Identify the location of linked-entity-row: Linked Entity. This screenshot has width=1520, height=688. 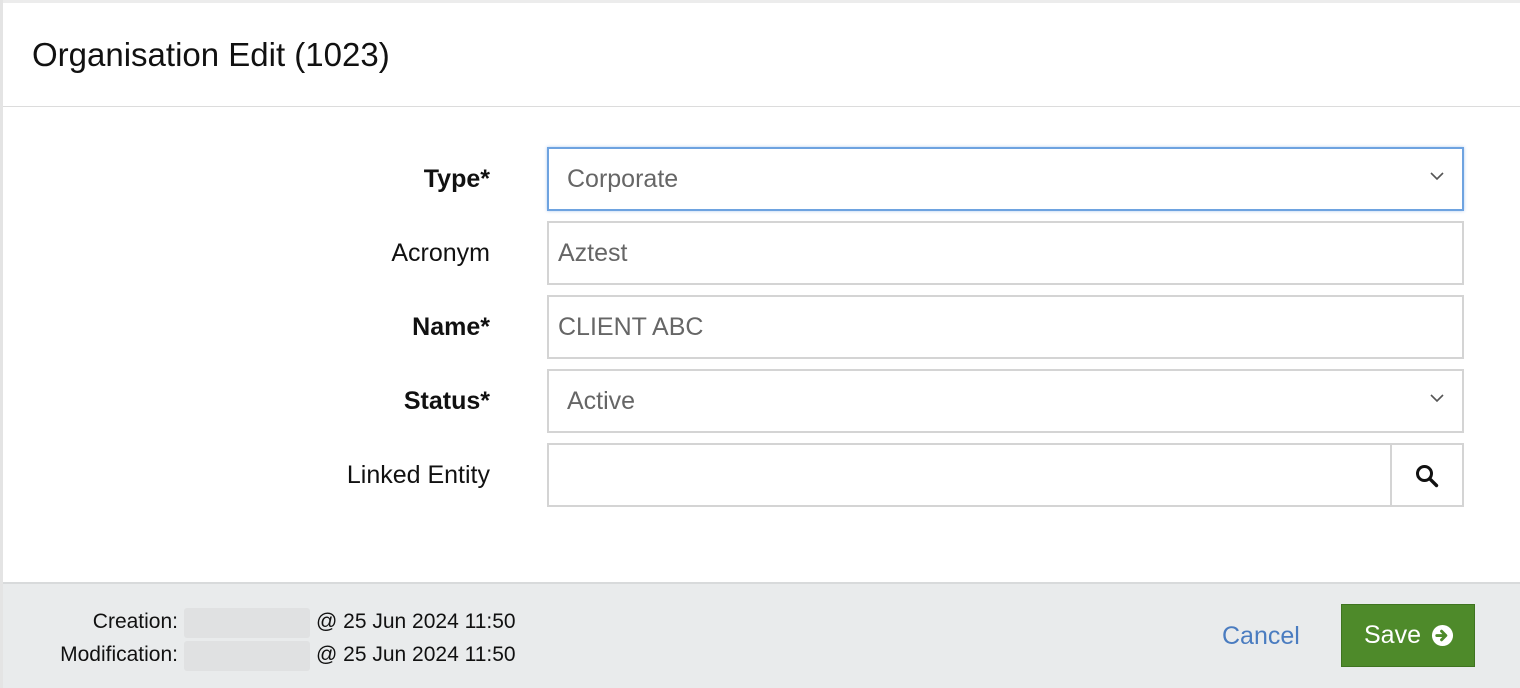
(761, 475).